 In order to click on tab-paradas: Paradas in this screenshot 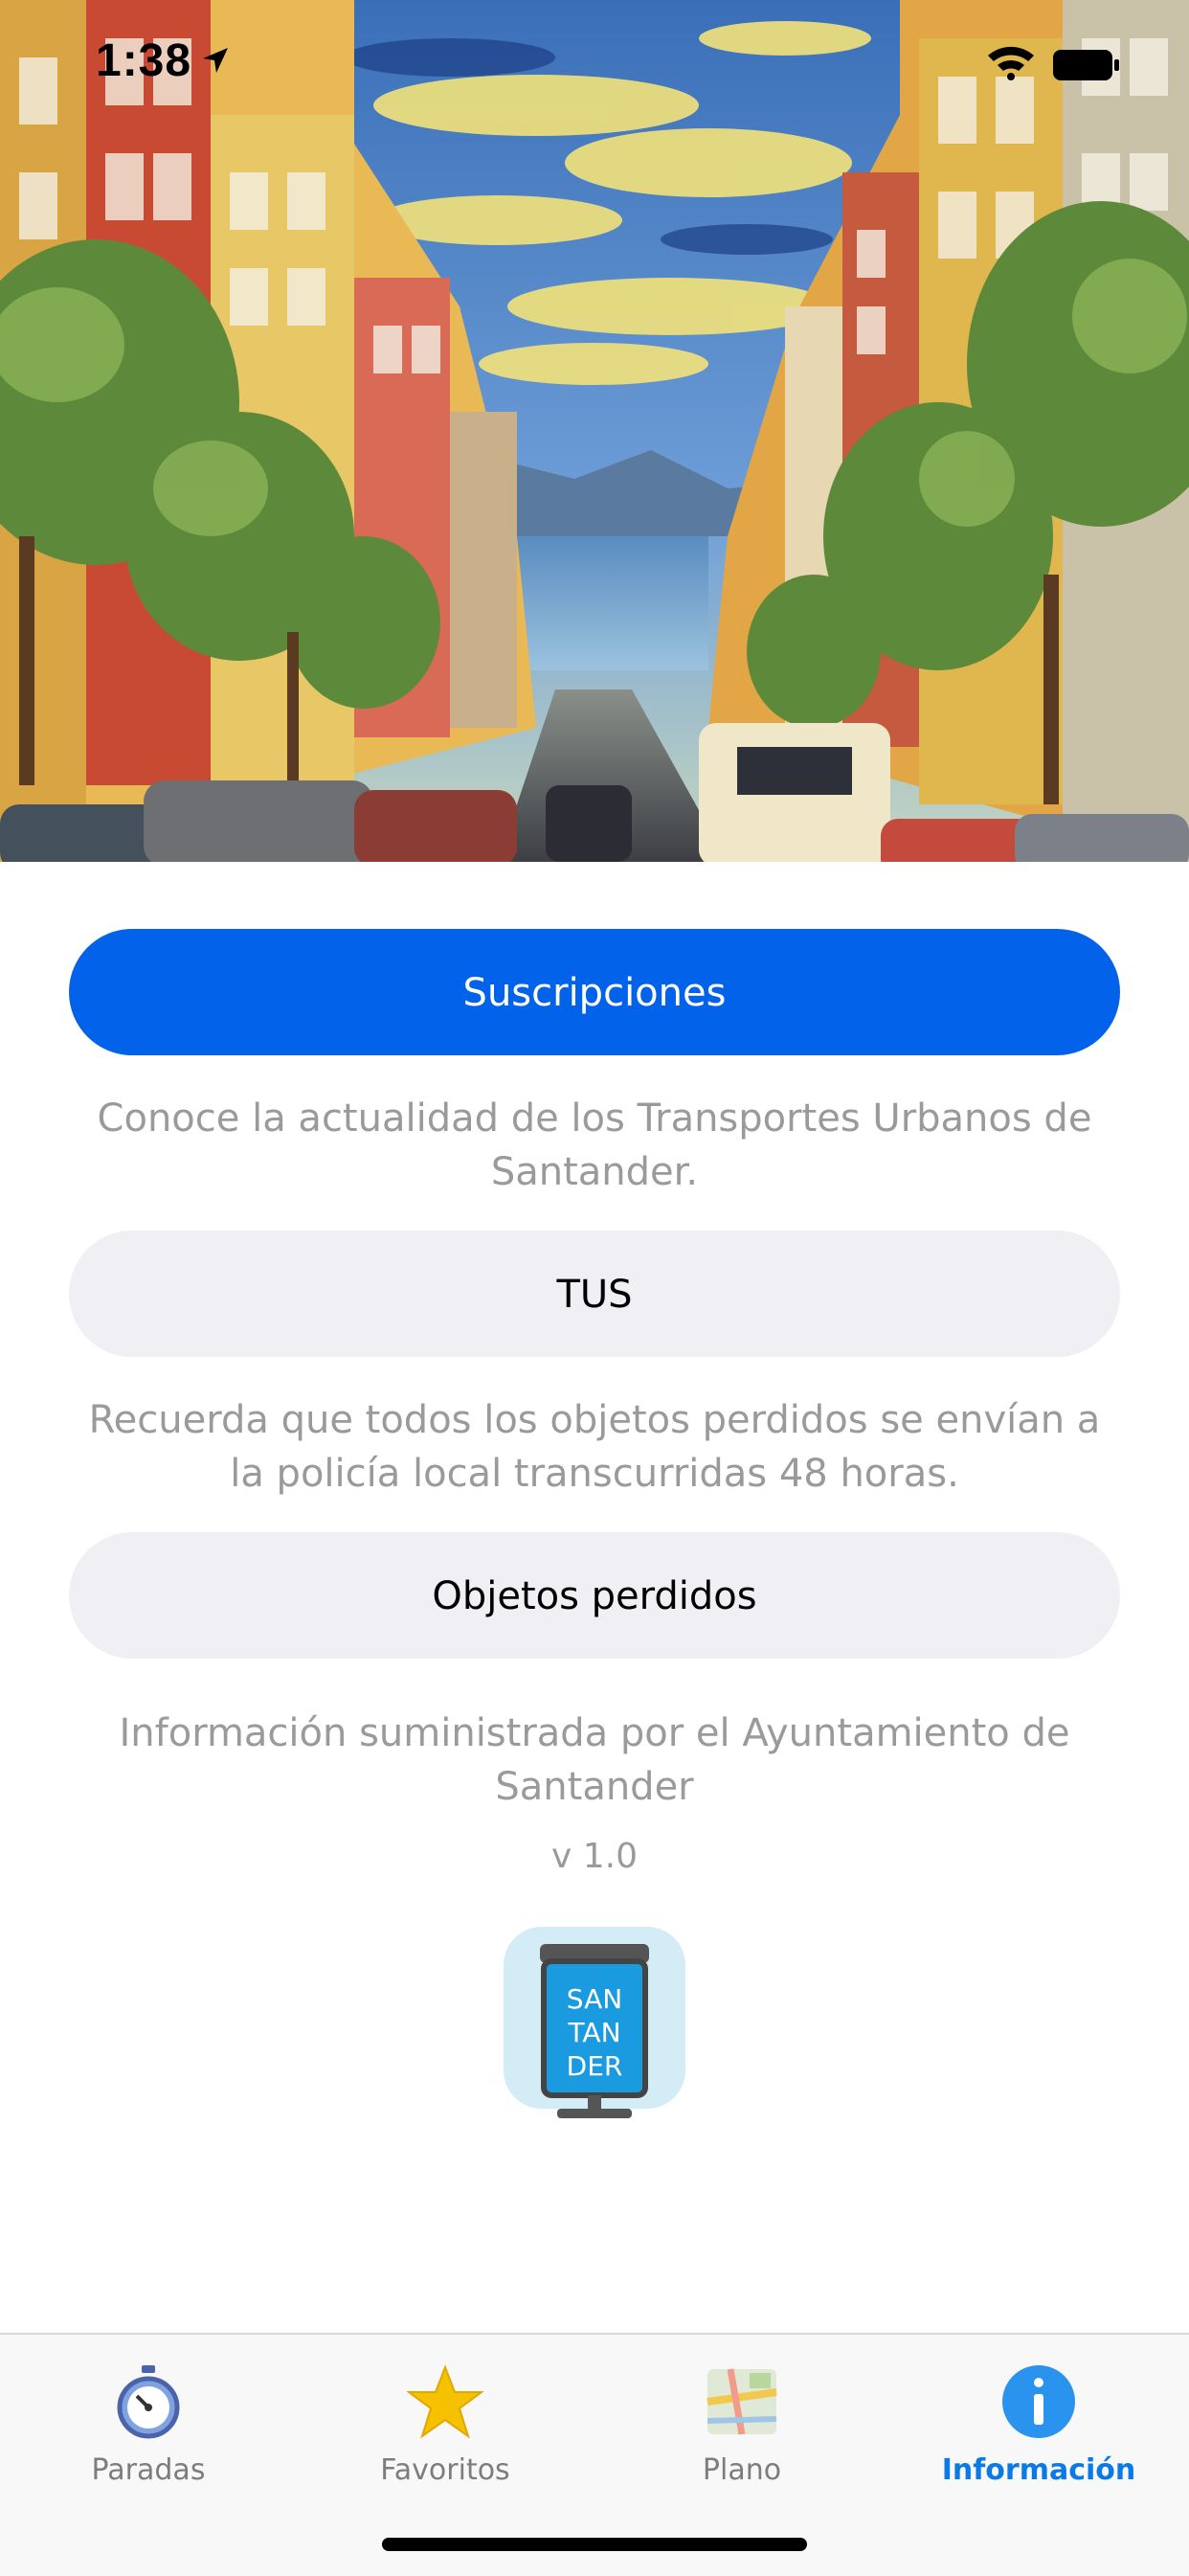, I will do `click(148, 2418)`.